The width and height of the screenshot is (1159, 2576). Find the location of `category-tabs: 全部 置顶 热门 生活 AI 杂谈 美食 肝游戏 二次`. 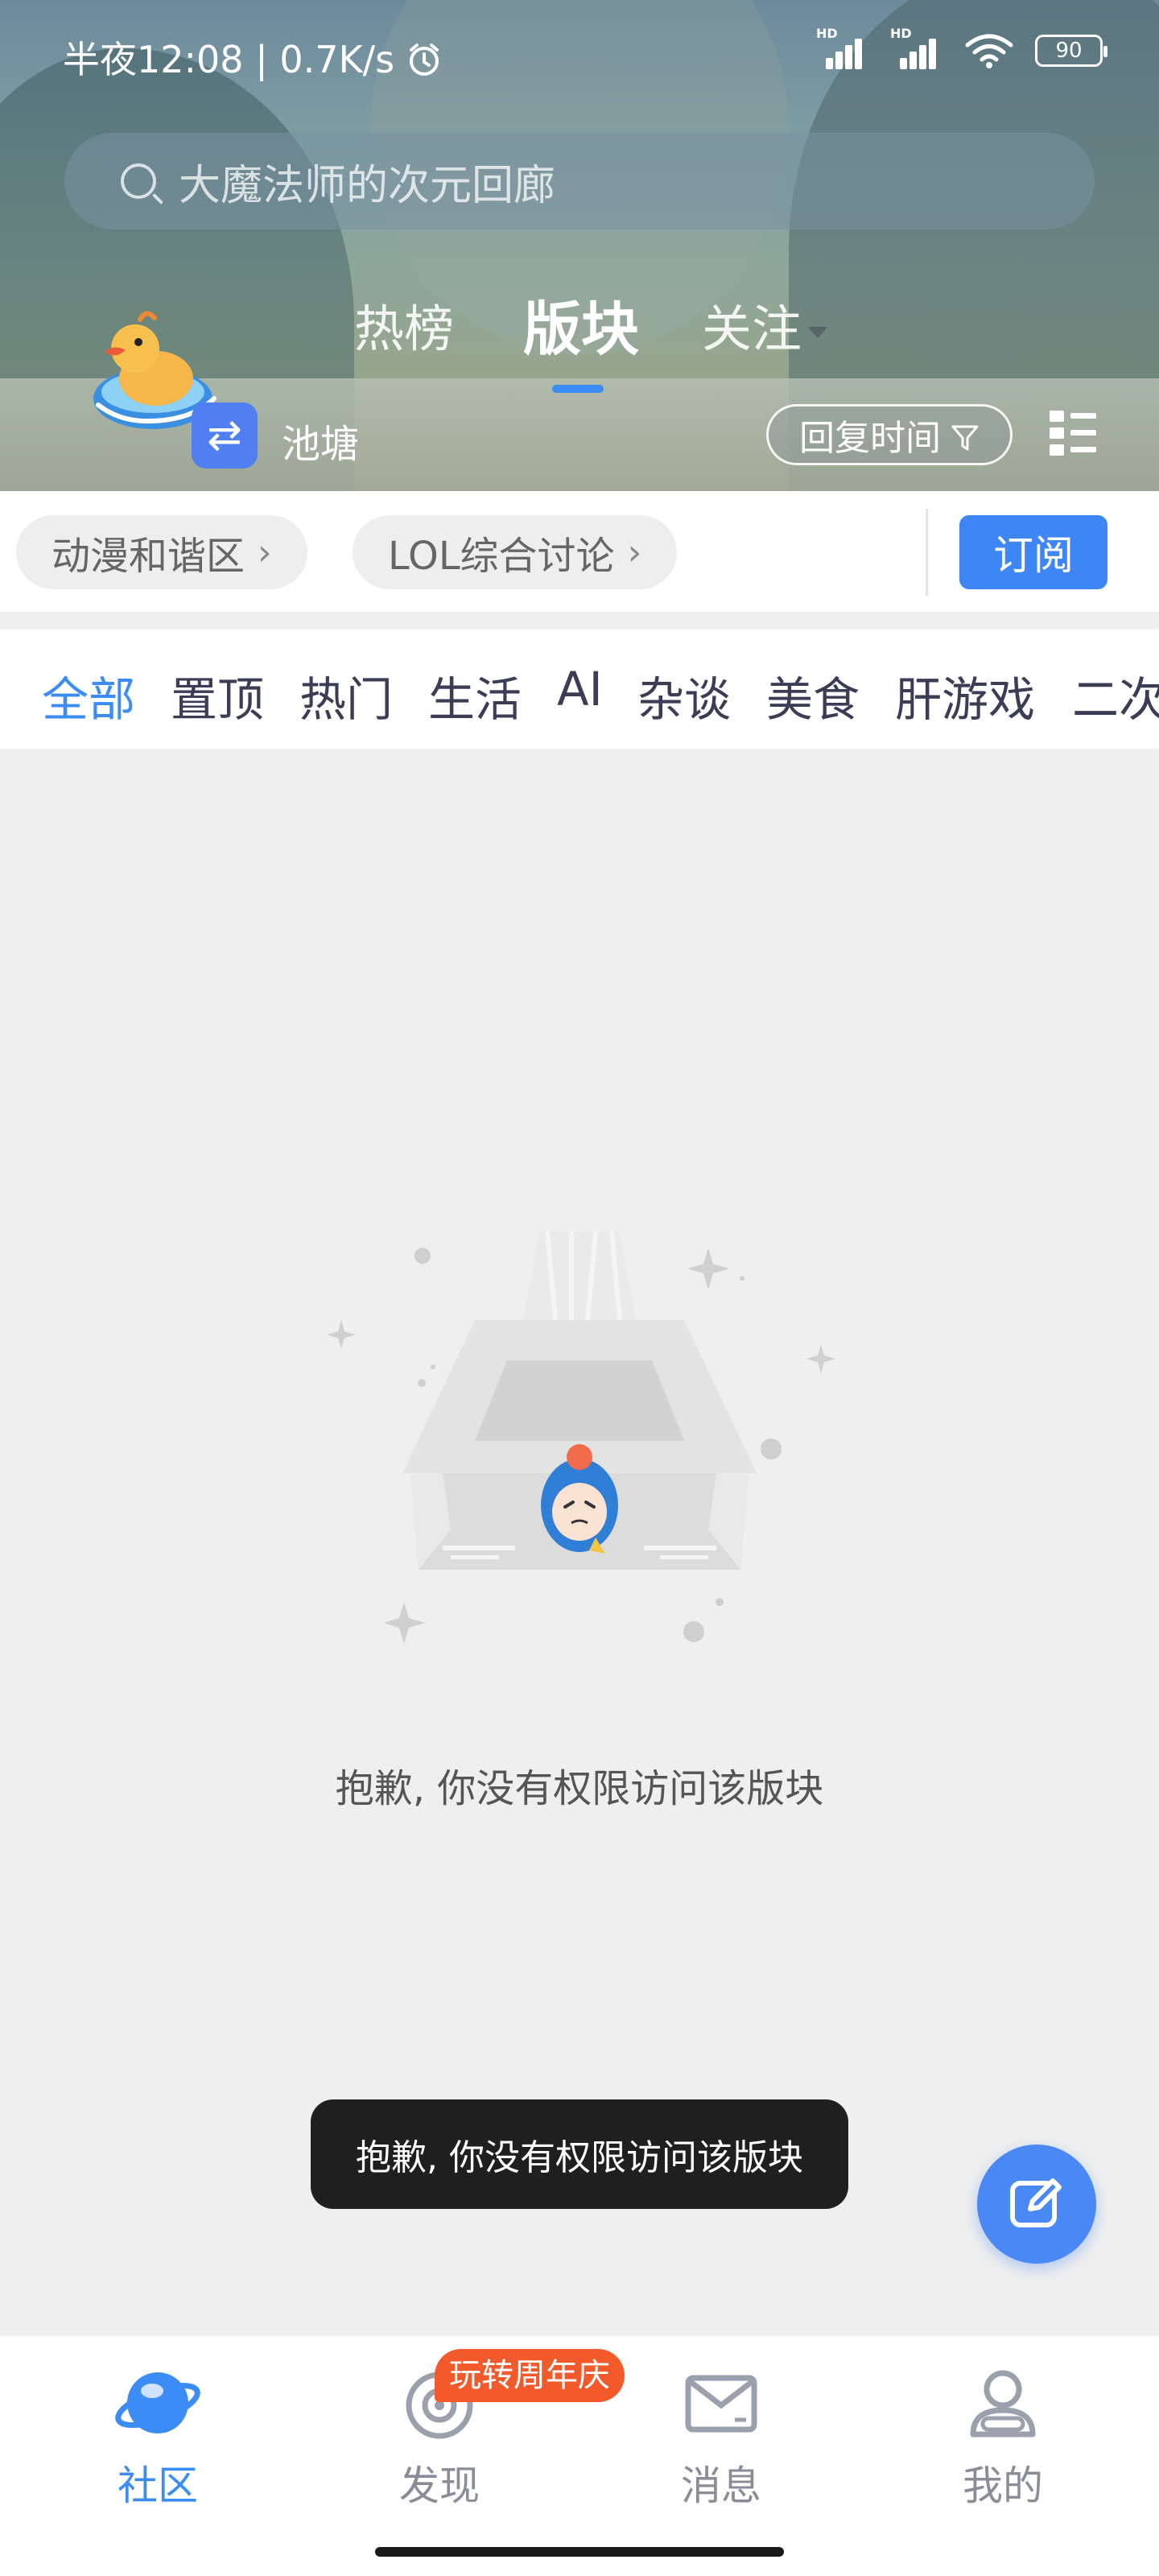

category-tabs: 全部 置顶 热门 生活 AI 杂谈 美食 肝游戏 二次 is located at coordinates (579, 689).